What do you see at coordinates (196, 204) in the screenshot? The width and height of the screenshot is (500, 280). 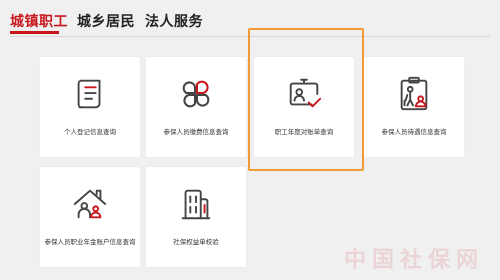 I see `building-icon` at bounding box center [196, 204].